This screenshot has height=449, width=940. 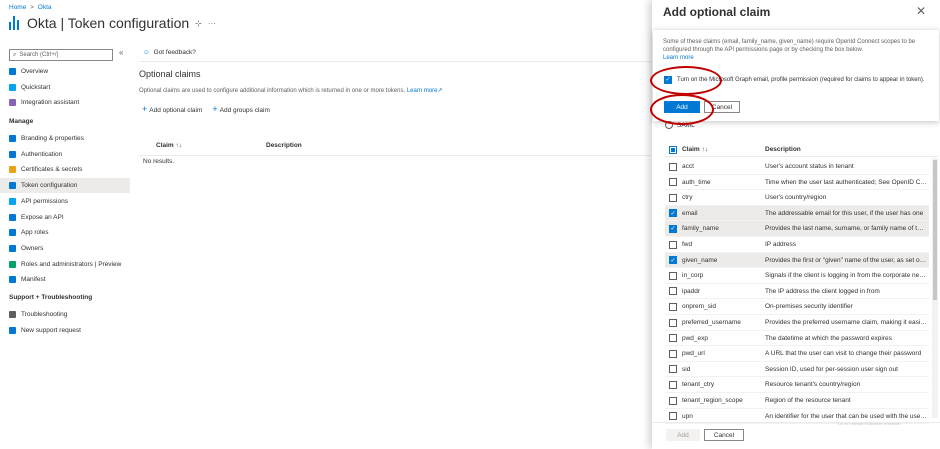 What do you see at coordinates (17, 7) in the screenshot?
I see `breadcrumb-home: Home` at bounding box center [17, 7].